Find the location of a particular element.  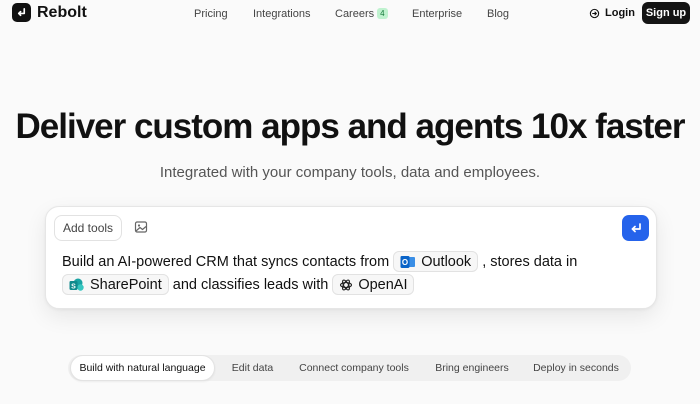

image-icon is located at coordinates (141, 229).